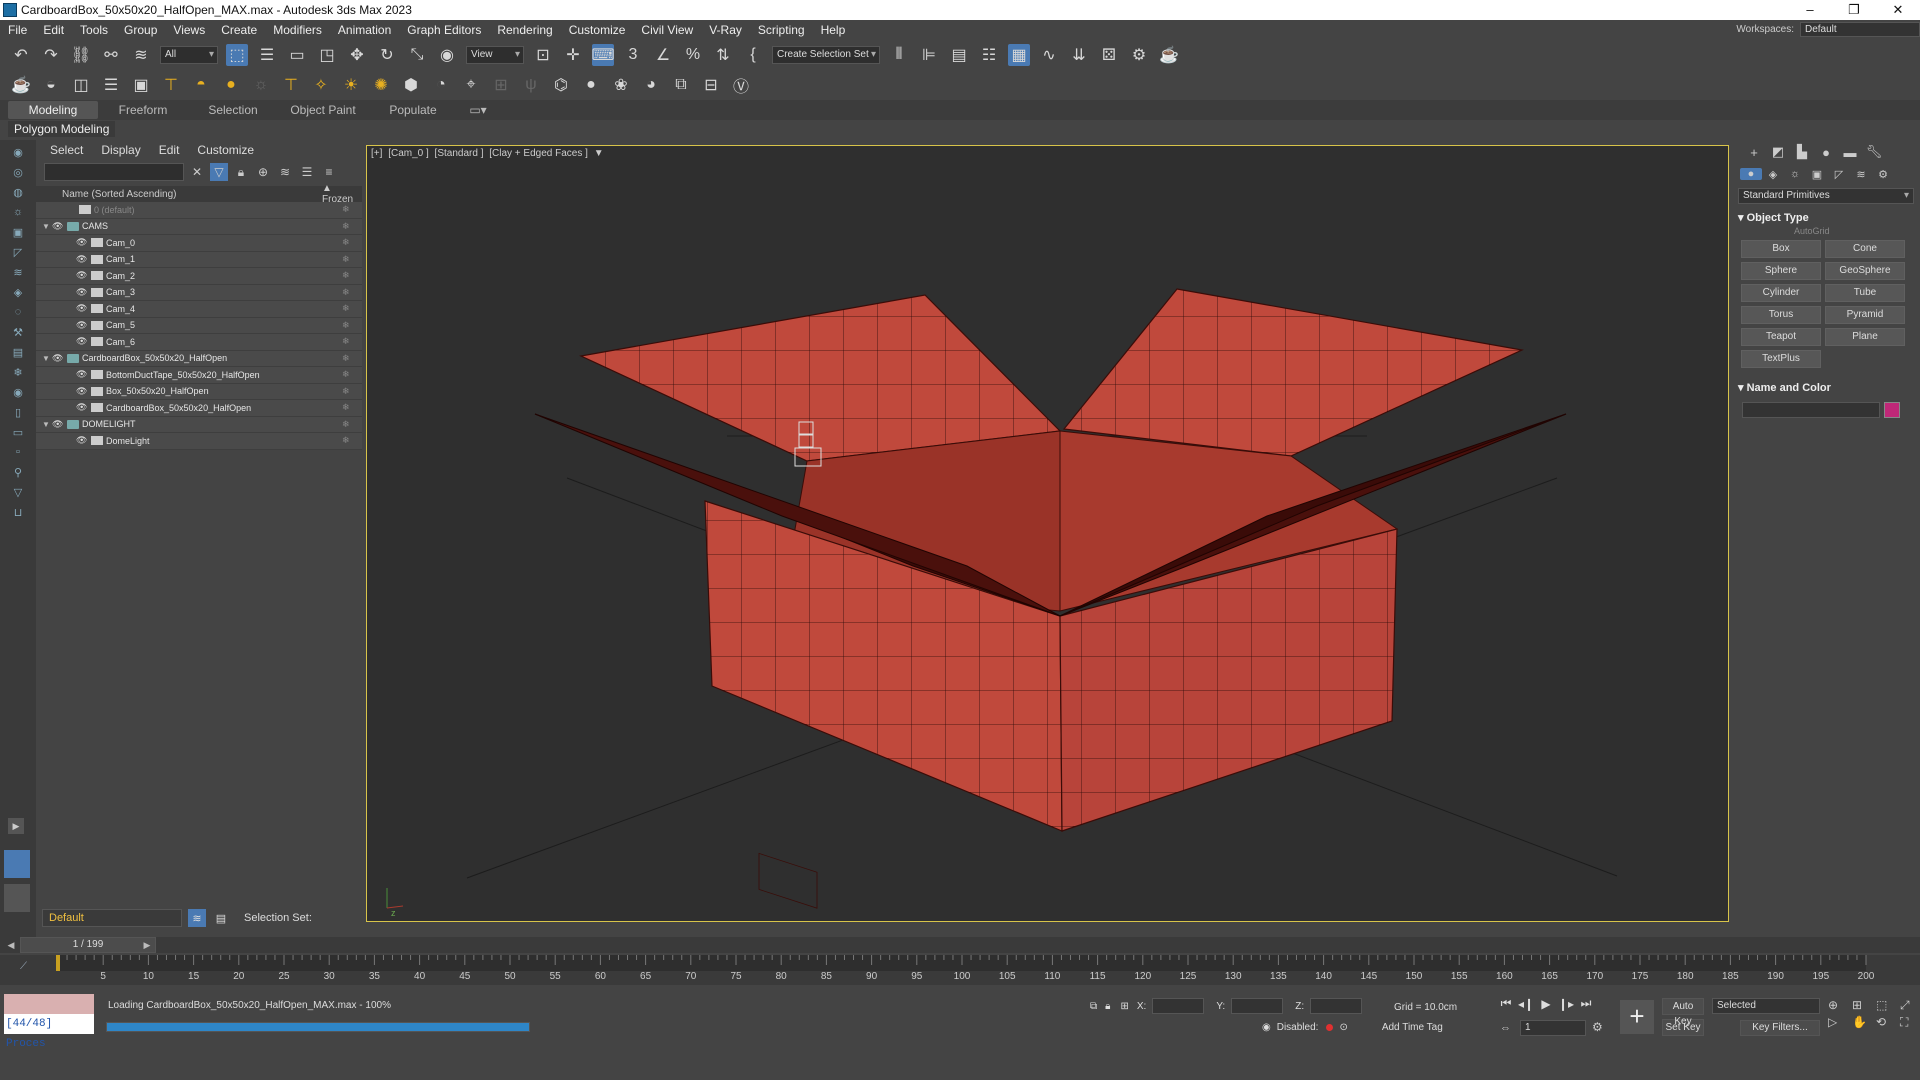 The height and width of the screenshot is (1080, 1920). I want to click on name-color-rollout: Name and Color, so click(1826, 388).